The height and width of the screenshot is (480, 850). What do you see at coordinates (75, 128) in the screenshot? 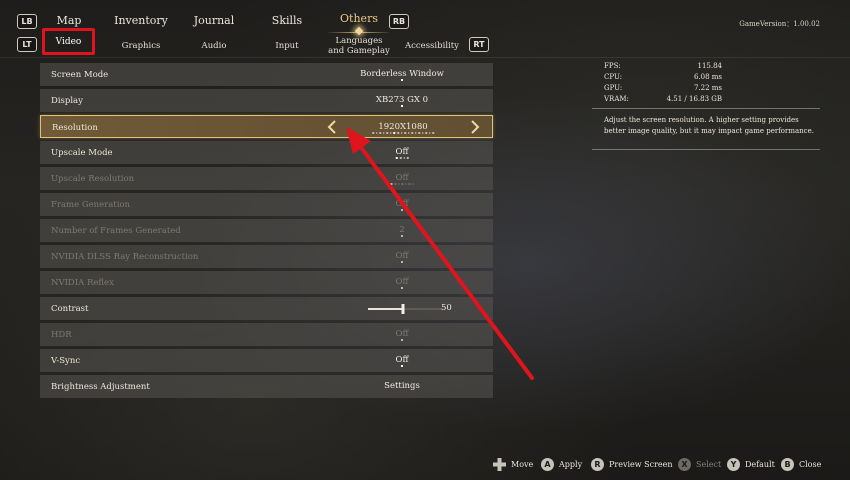
I see `setting-label: Resolution` at bounding box center [75, 128].